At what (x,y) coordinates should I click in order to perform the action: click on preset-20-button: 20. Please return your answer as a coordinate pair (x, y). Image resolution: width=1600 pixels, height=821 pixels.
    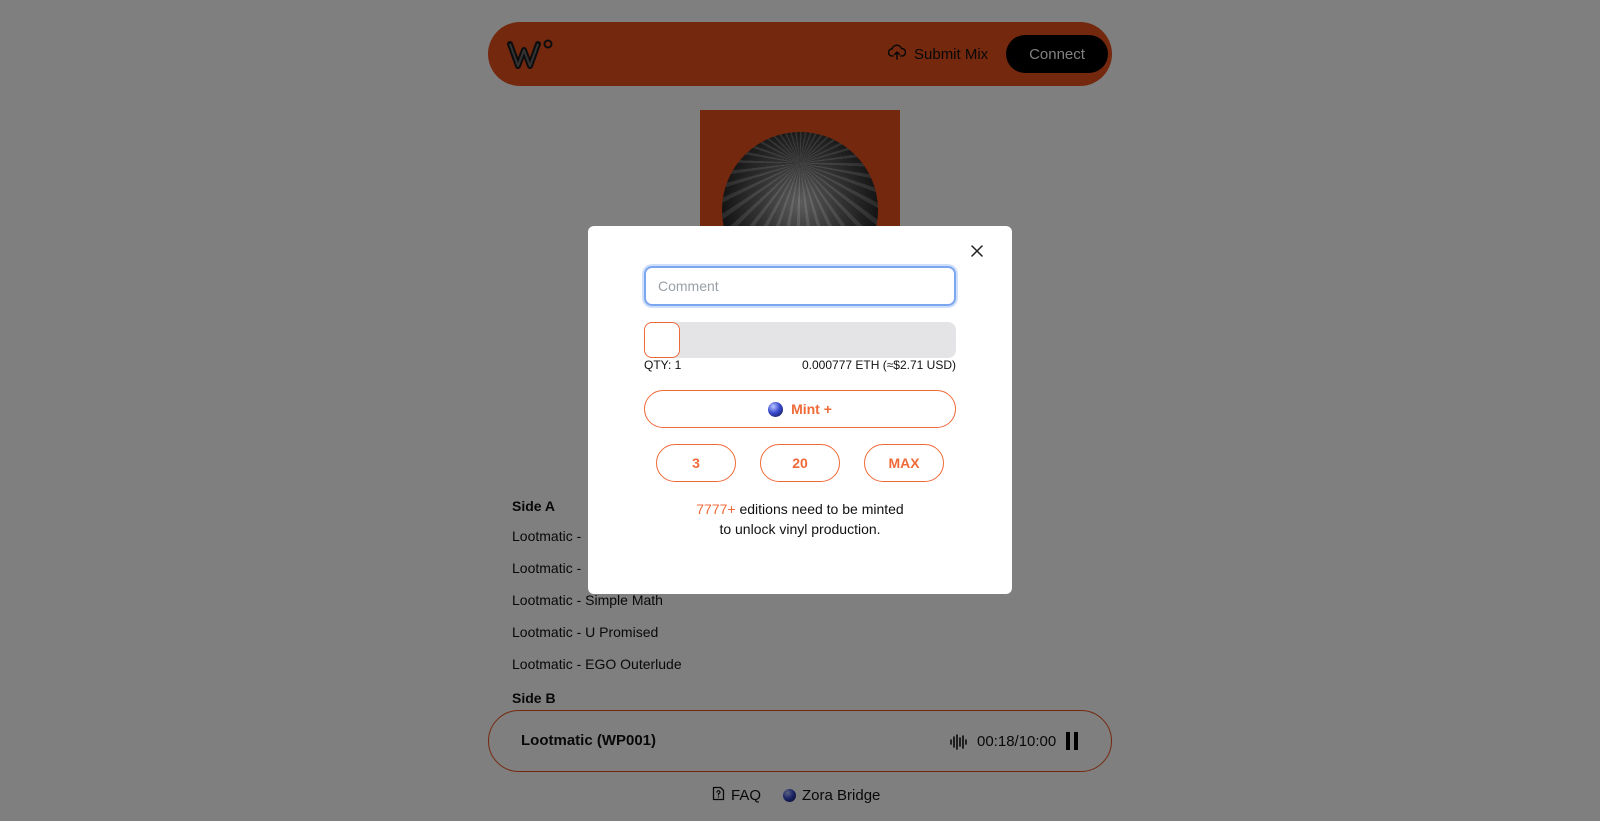
    Looking at the image, I should click on (800, 463).